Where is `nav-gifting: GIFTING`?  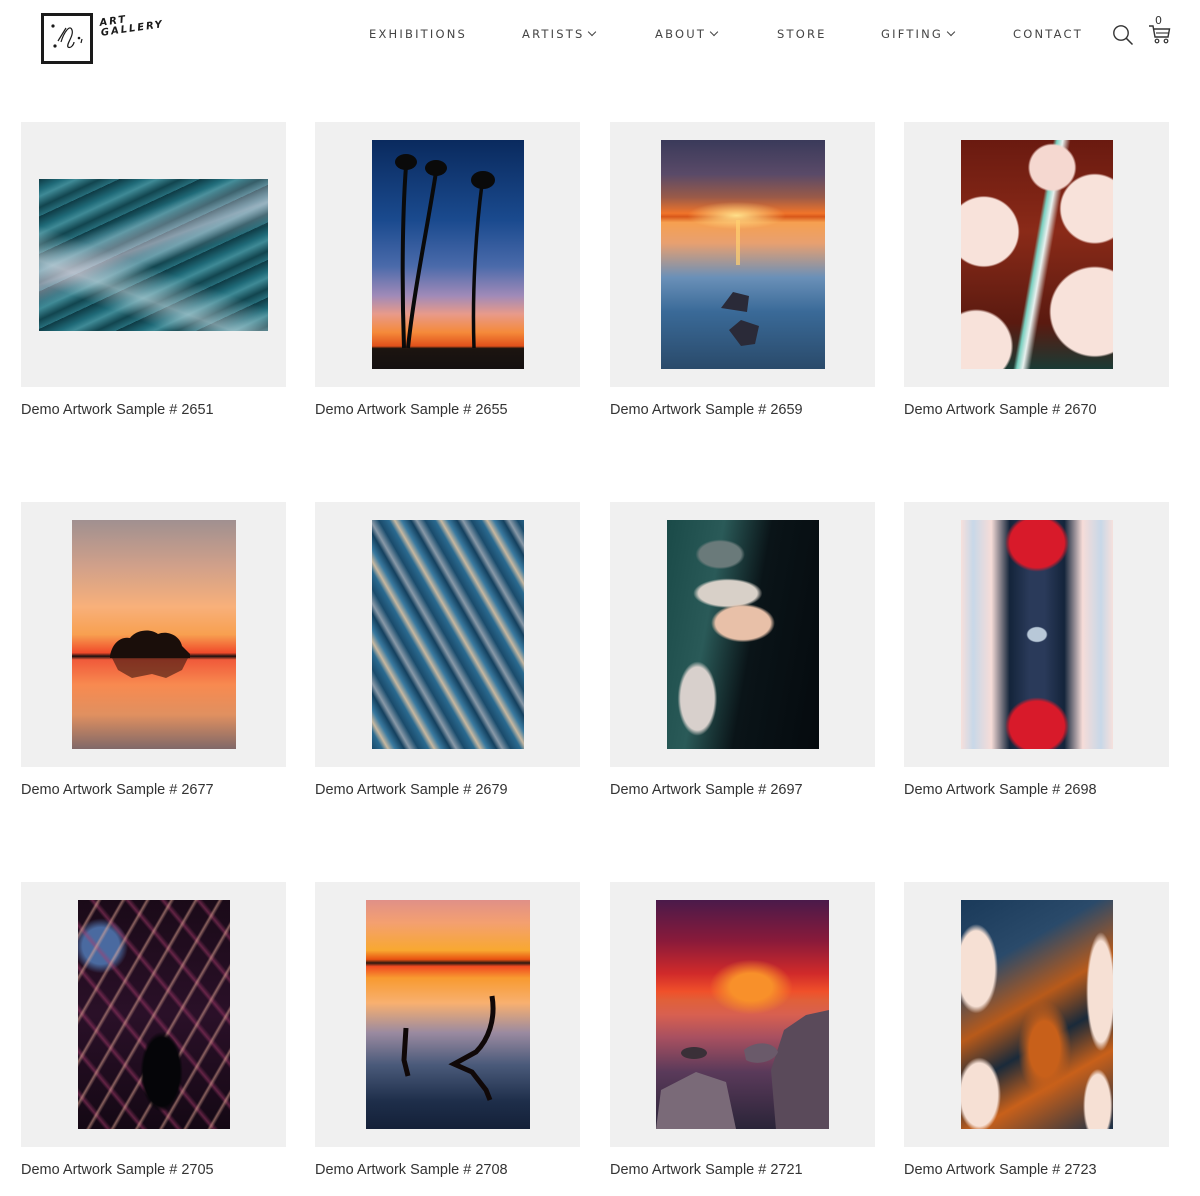
nav-gifting: GIFTING is located at coordinates (918, 34).